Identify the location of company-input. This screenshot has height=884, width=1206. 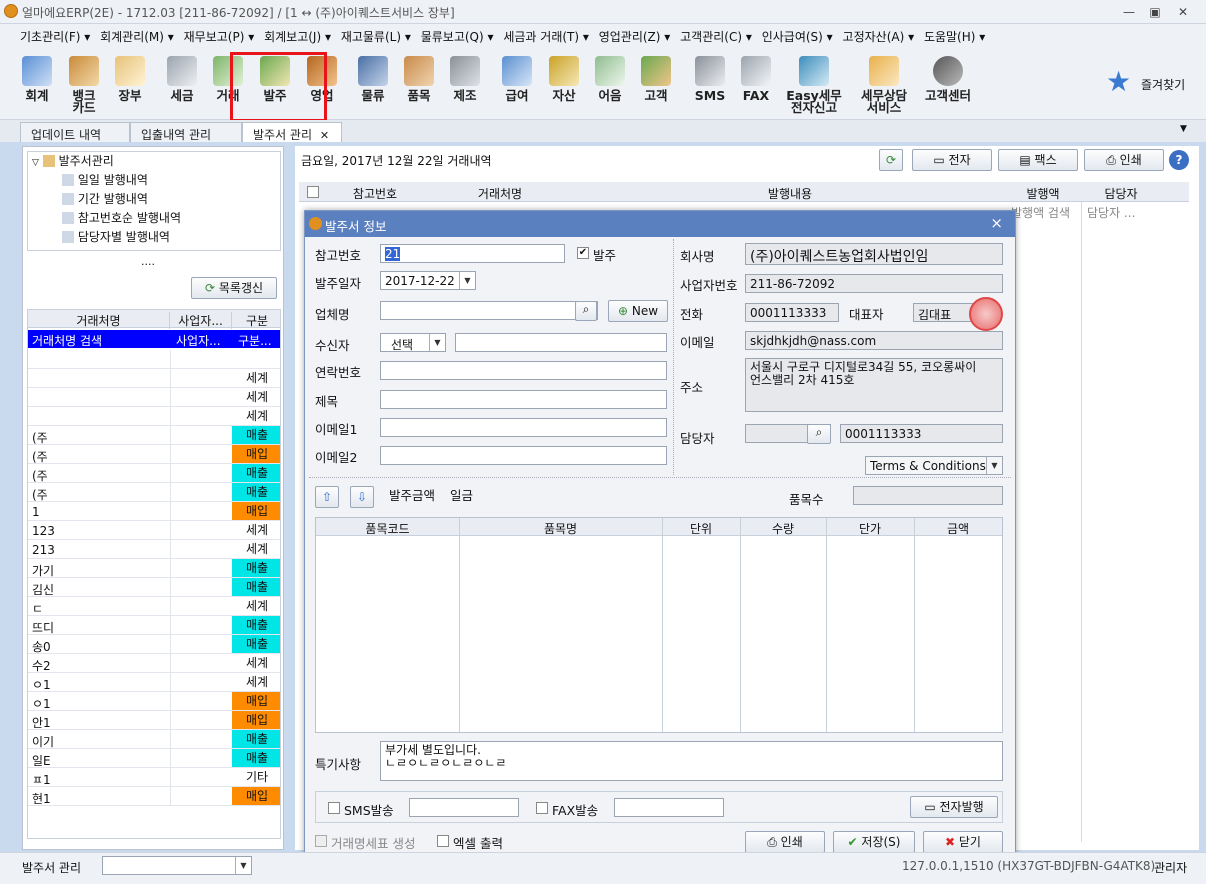
(489, 310).